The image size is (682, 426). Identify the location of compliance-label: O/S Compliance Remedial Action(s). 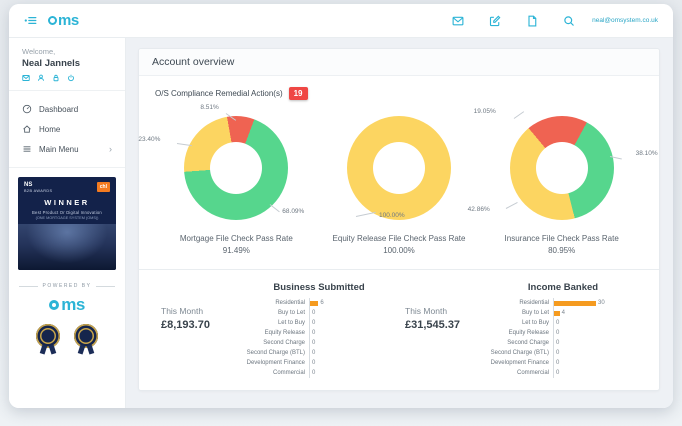
(219, 93).